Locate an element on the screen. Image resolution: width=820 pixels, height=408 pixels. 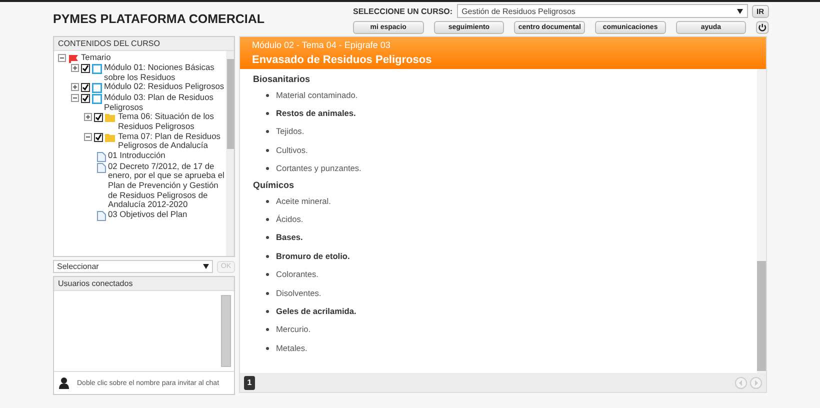
section-heading: Biosanitarios is located at coordinates (282, 79).